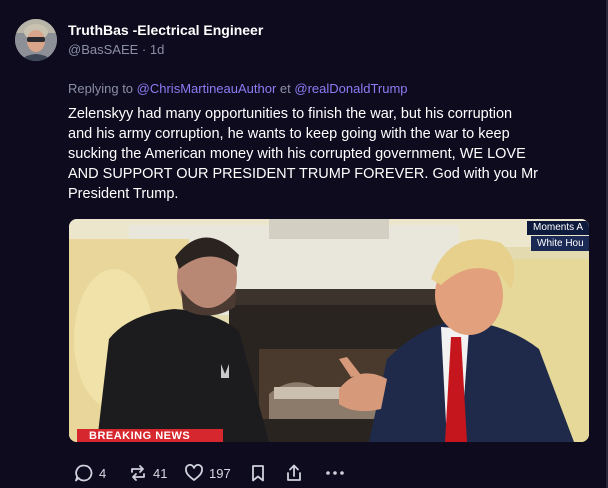 This screenshot has height=488, width=608. What do you see at coordinates (558, 227) in the screenshot?
I see `overlay-moments: Moments A` at bounding box center [558, 227].